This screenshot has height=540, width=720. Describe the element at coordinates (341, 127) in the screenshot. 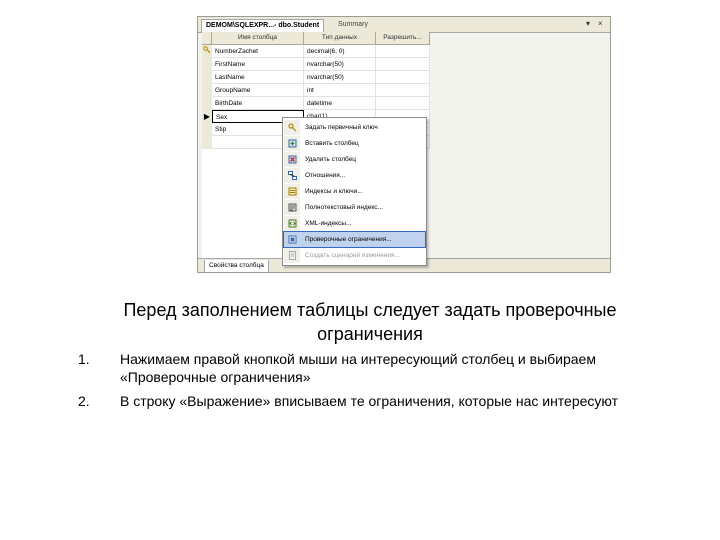

I see `menu-item-label: Задать первичный ключ` at that location.